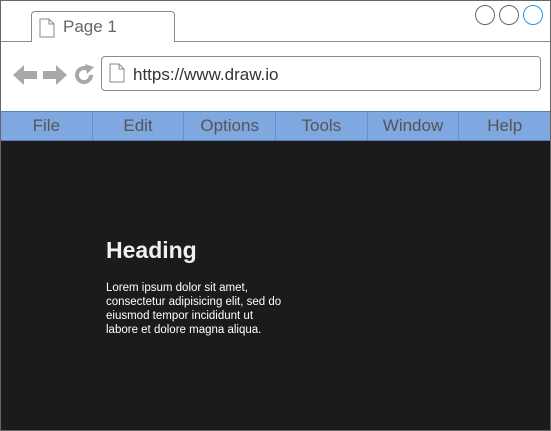  I want to click on menu-item-window: Window, so click(414, 126).